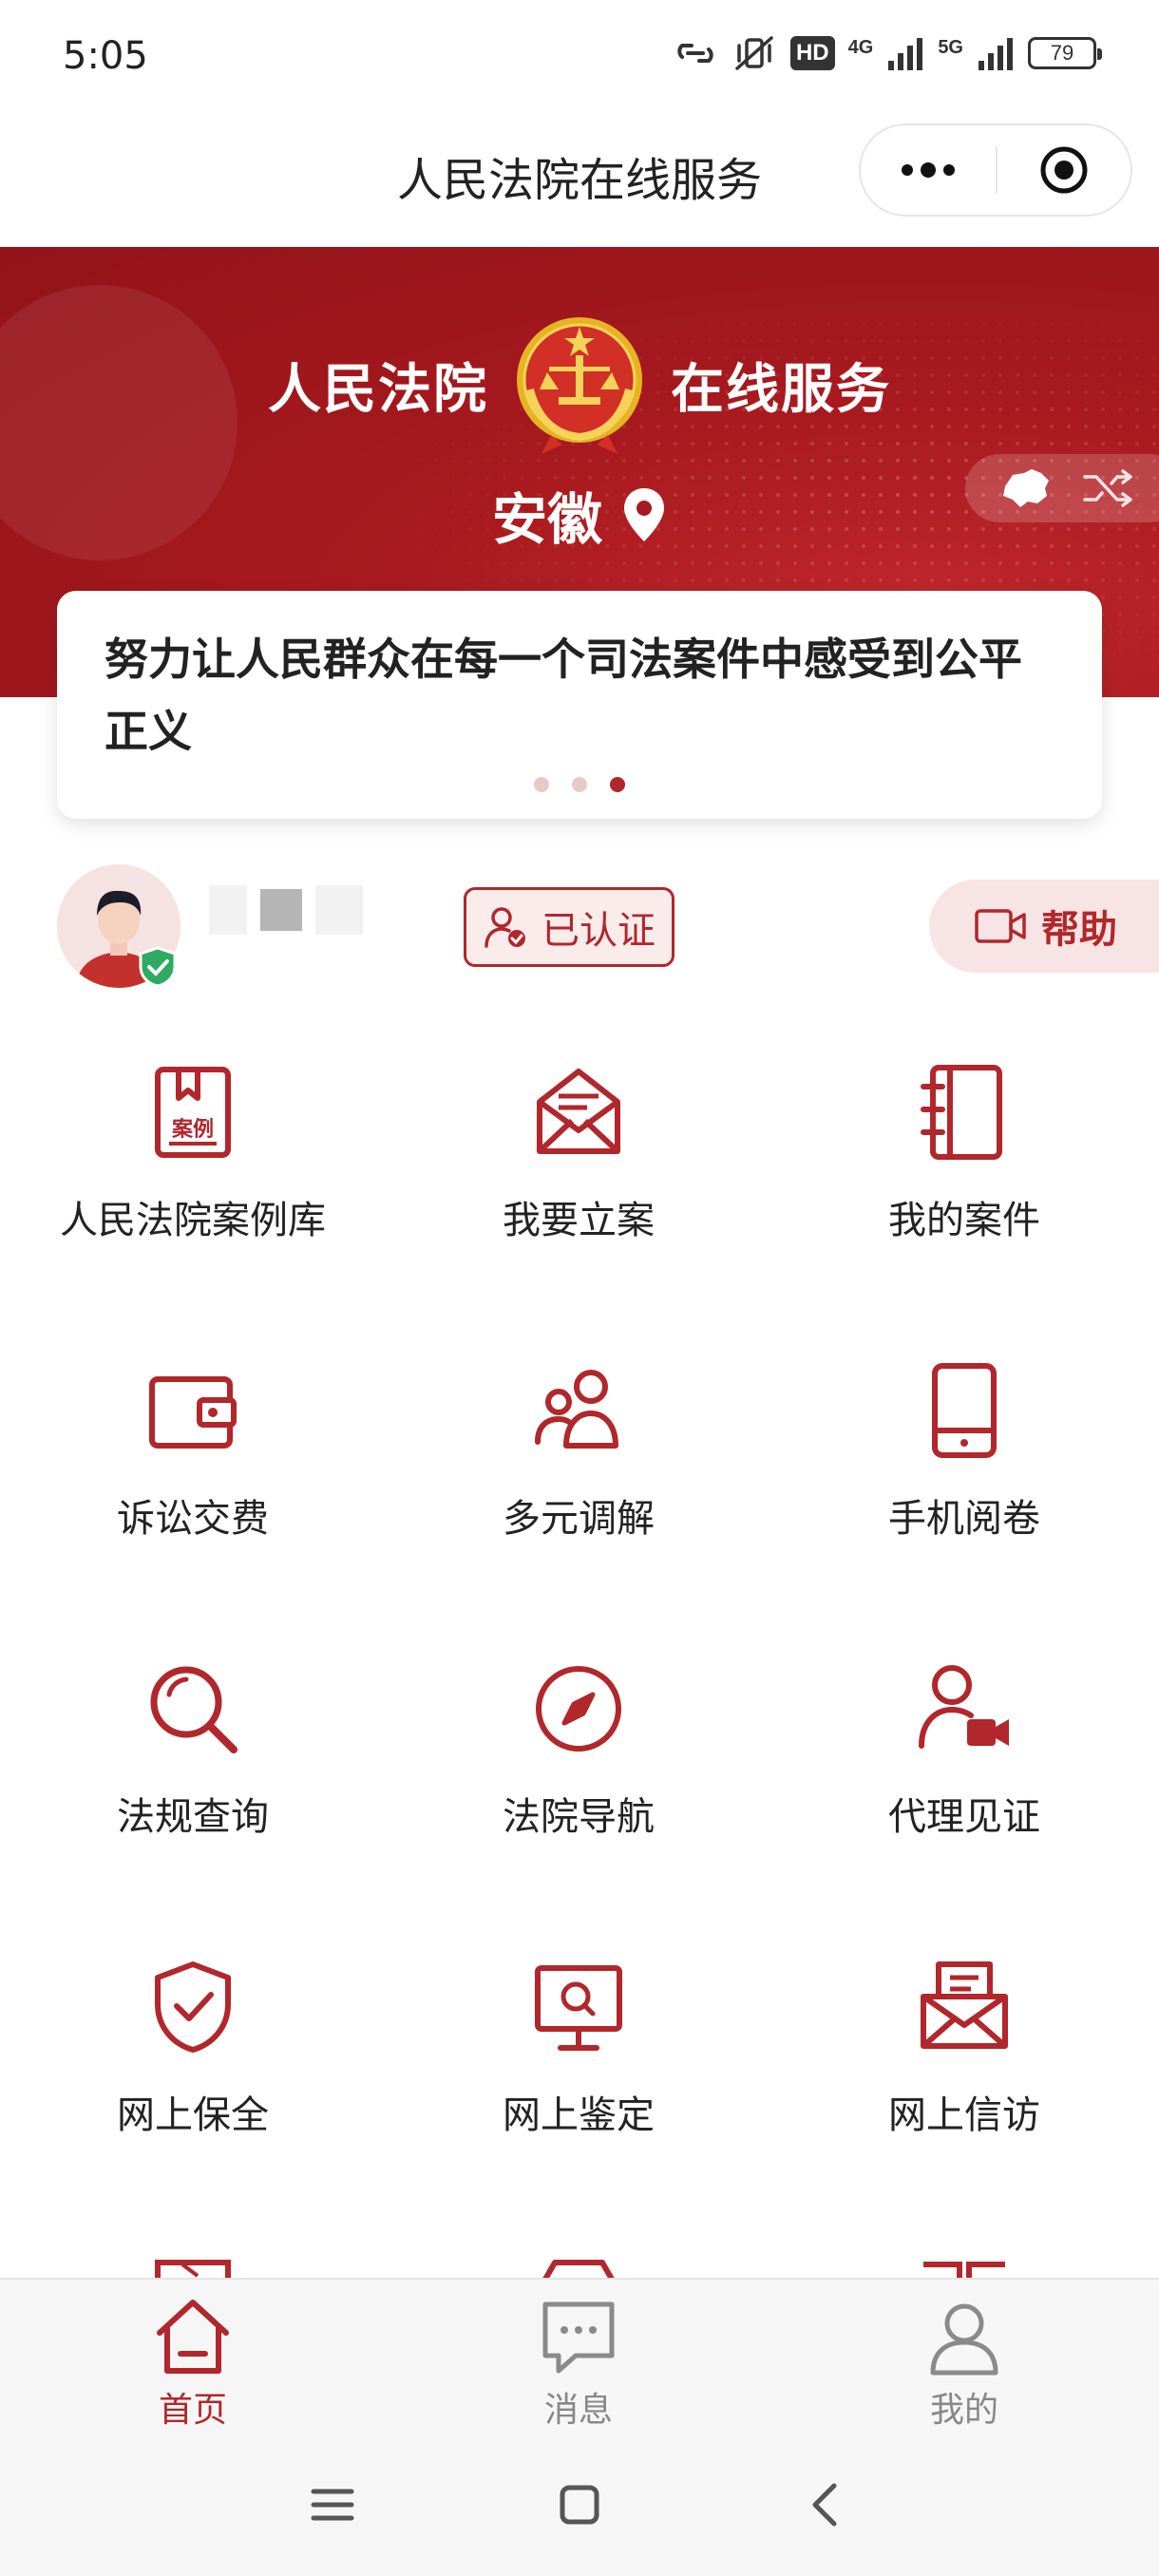 This screenshot has height=2576, width=1159. What do you see at coordinates (599, 931) in the screenshot?
I see `verified-label: 已认证` at bounding box center [599, 931].